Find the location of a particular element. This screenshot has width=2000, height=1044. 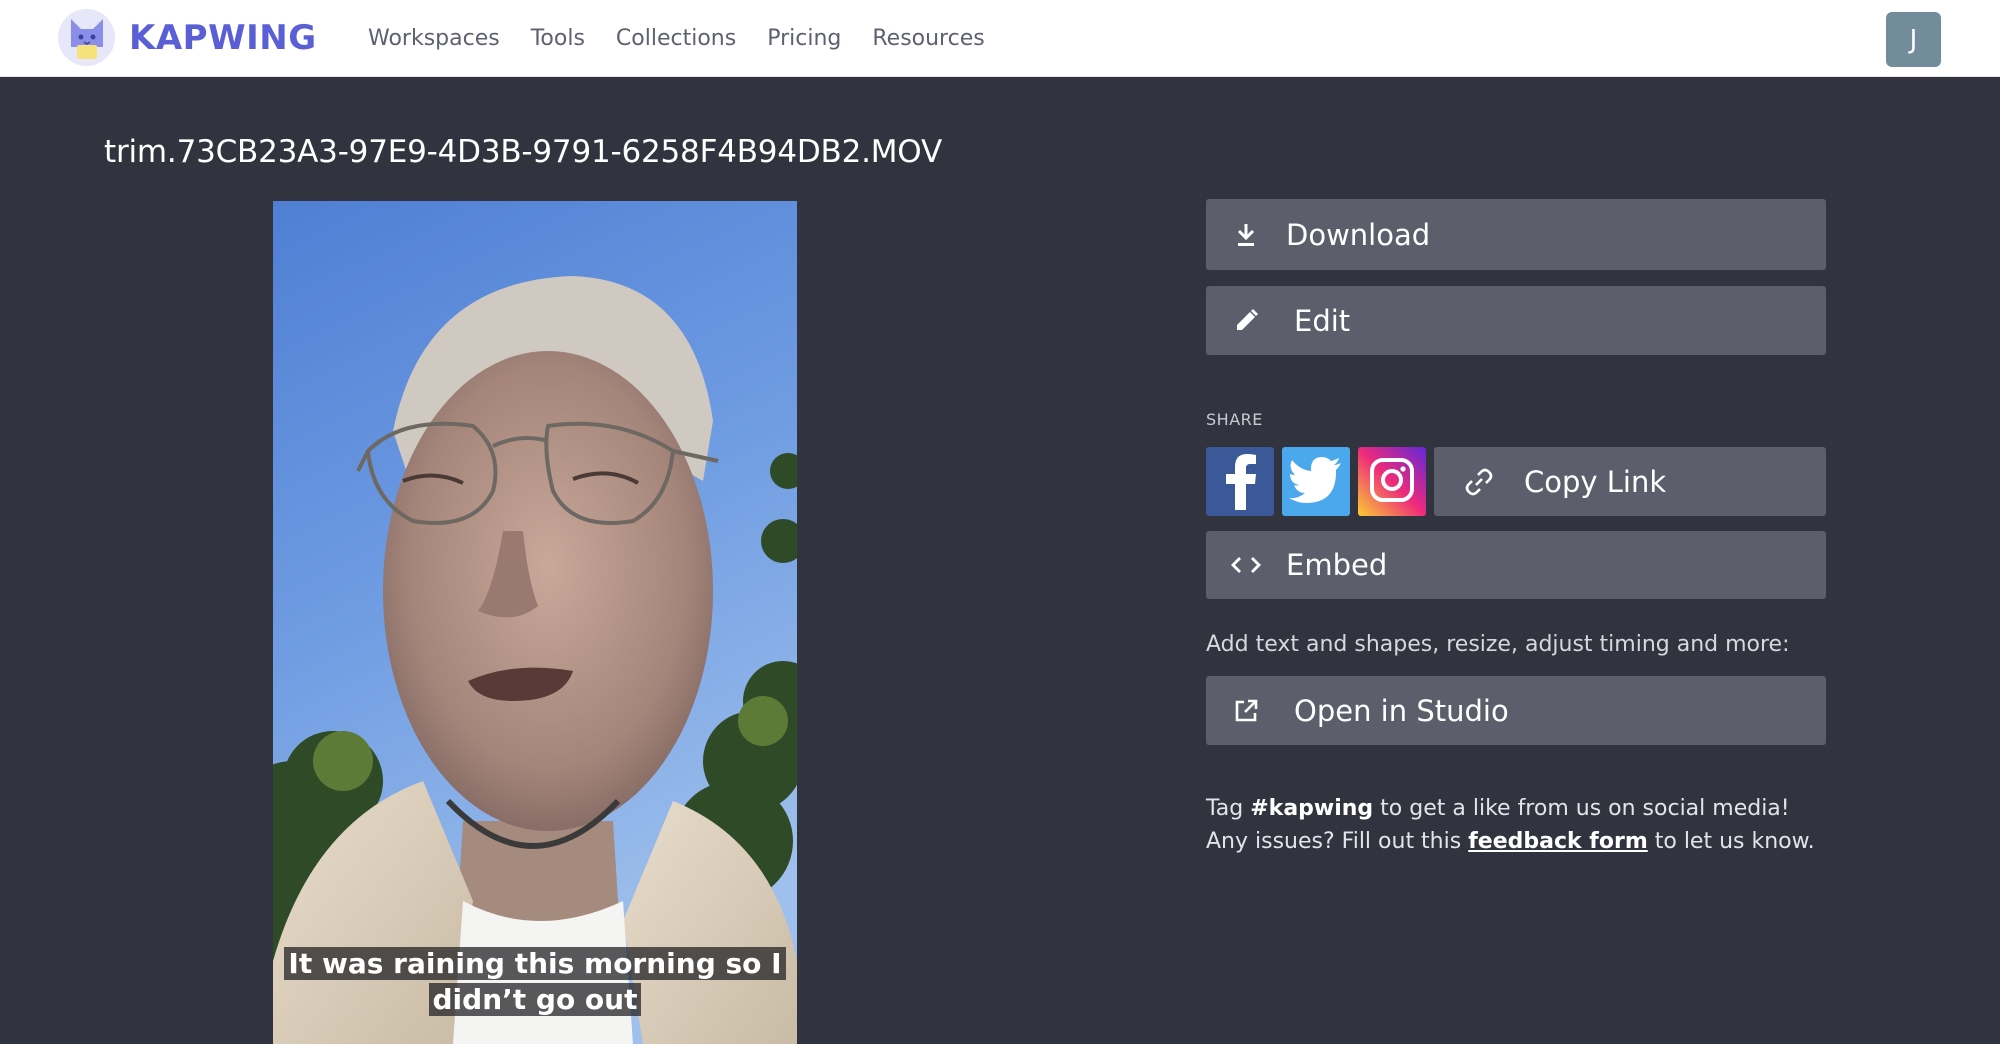

download-label: Download is located at coordinates (1358, 234).